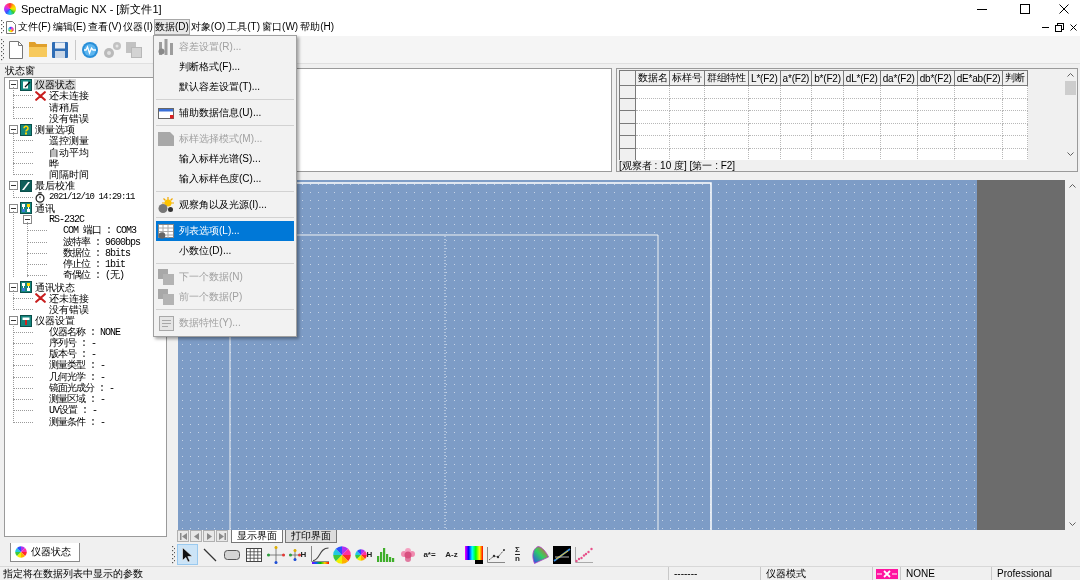  I want to click on menu-item: 文件(F), so click(34, 27).